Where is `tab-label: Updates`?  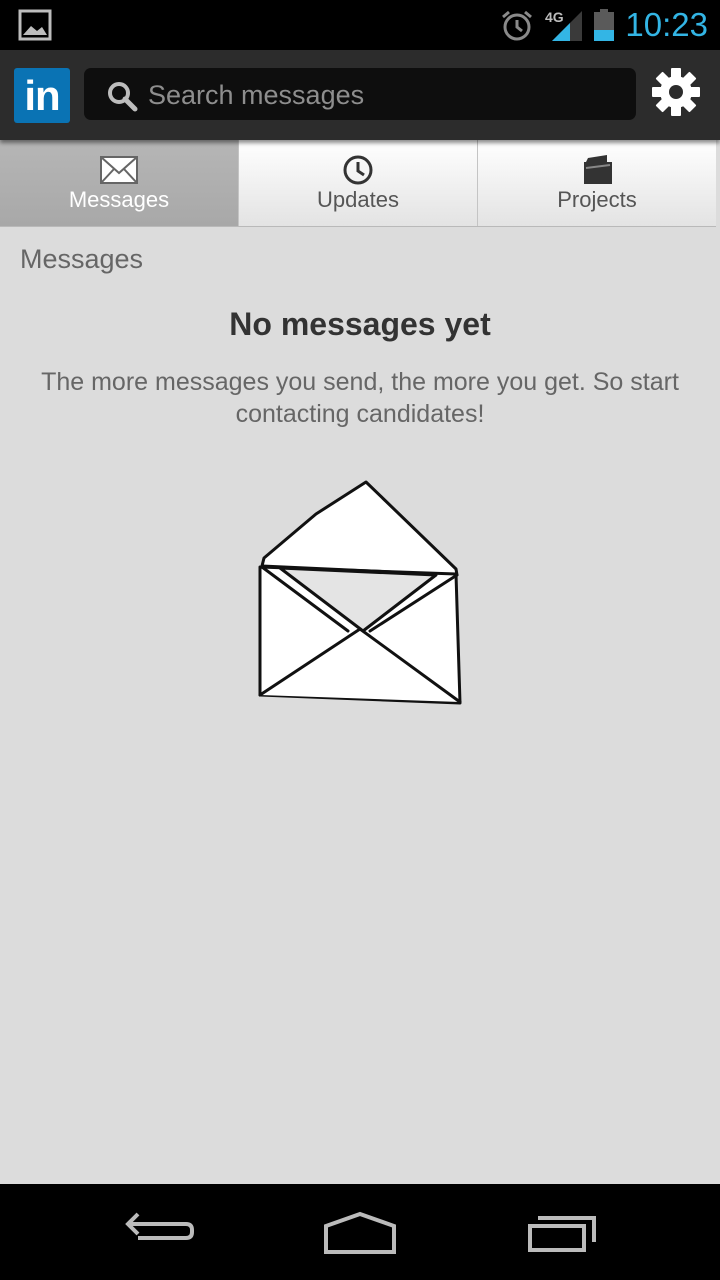 tab-label: Updates is located at coordinates (358, 199).